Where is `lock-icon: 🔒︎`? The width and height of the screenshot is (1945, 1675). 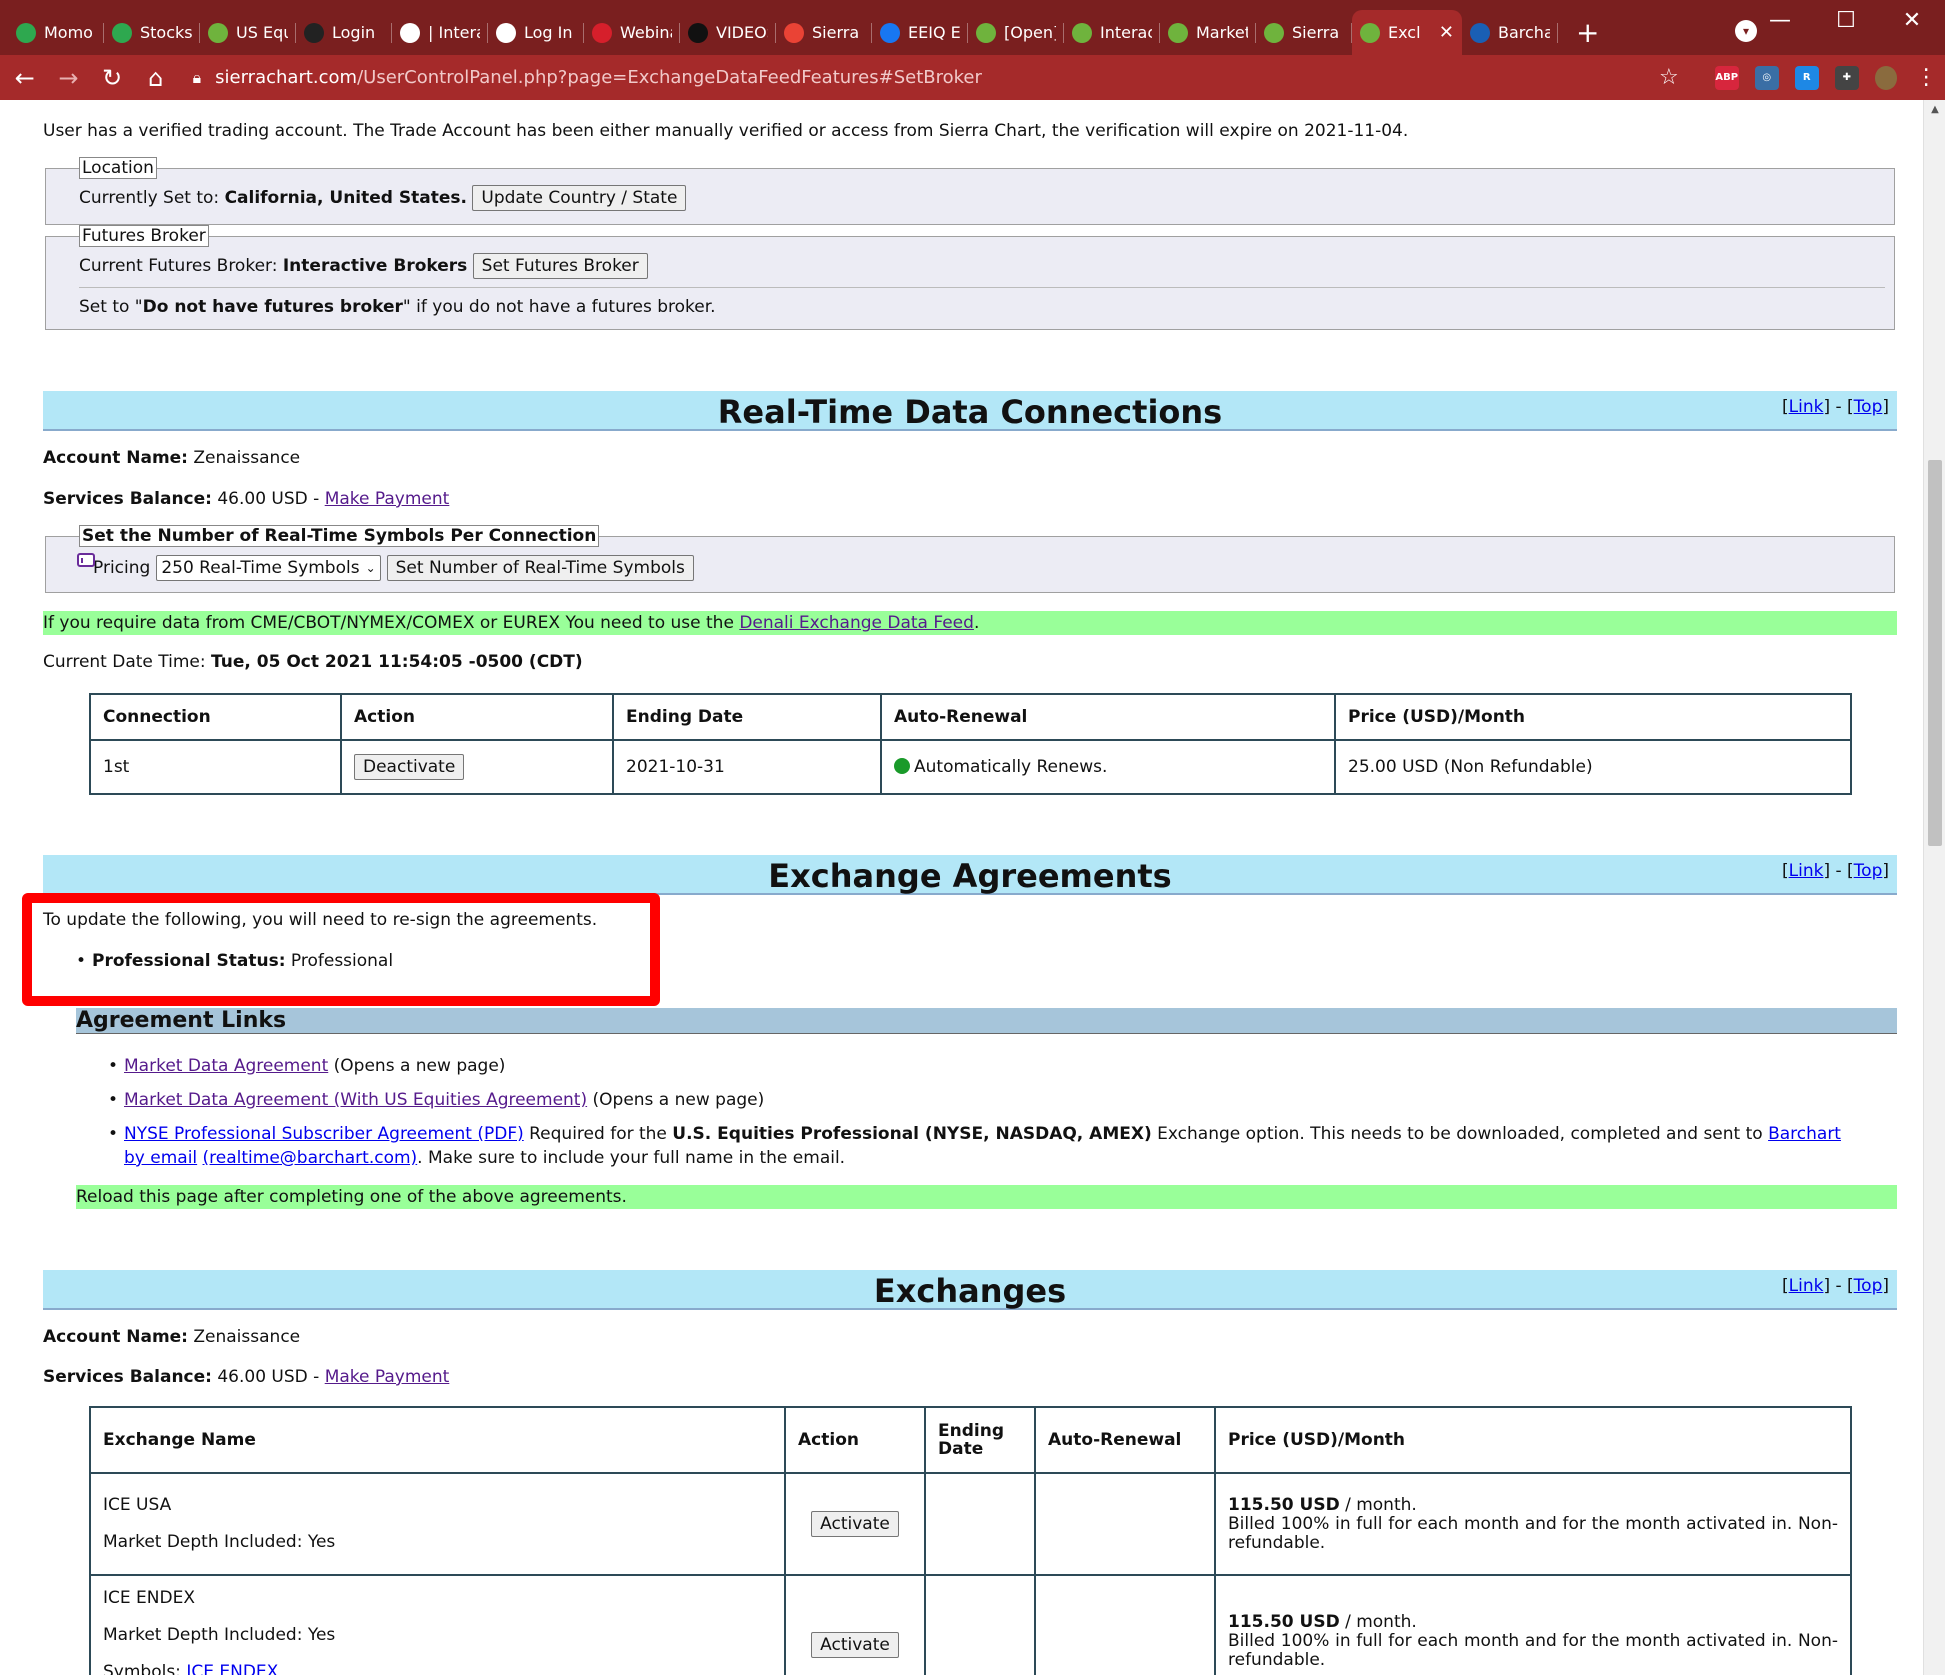 lock-icon: 🔒︎ is located at coordinates (197, 78).